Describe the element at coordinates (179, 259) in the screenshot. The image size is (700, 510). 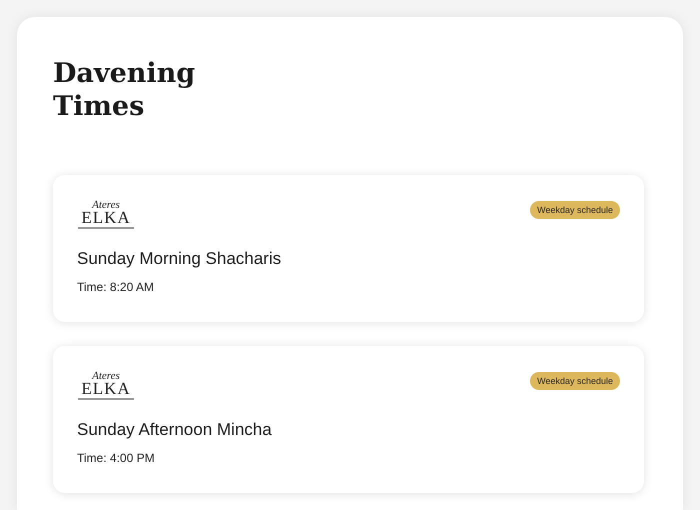
I see `service-name: Sunday Morning Shacharis` at that location.